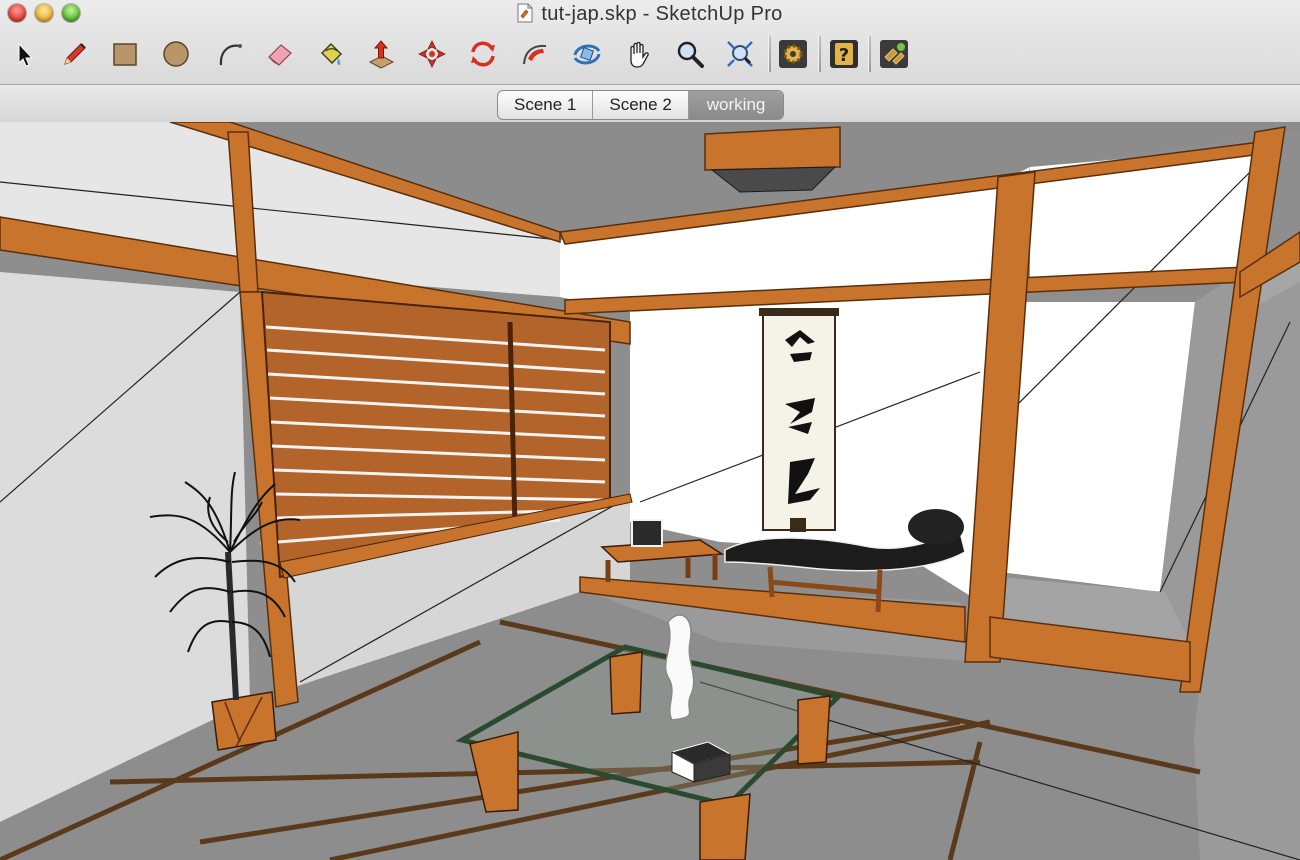 This screenshot has width=1300, height=860. I want to click on table-leg-back-right, so click(814, 730).